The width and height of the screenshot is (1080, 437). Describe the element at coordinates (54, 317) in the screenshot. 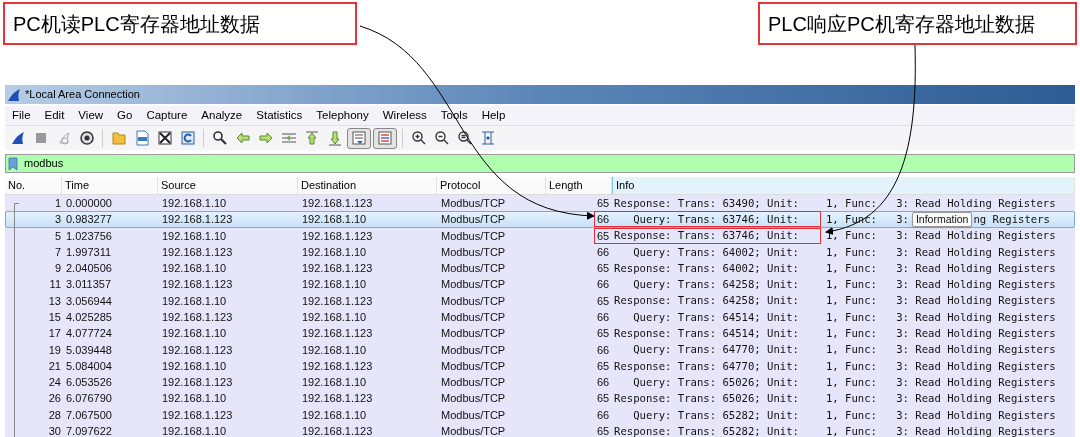

I see `table-cell-text: 15` at that location.